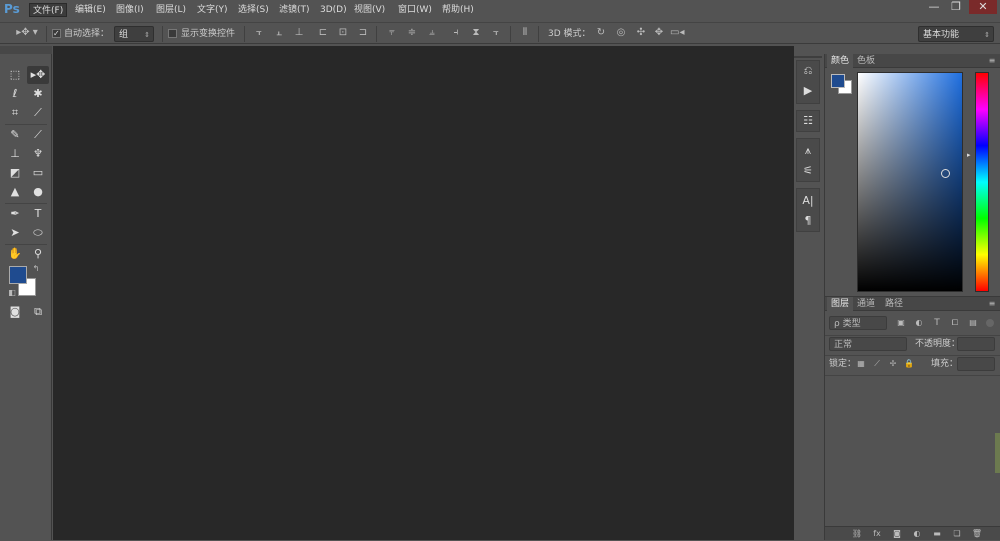 This screenshot has height=541, width=1000. I want to click on adjustments-panel-icon: ⚟, so click(808, 171).